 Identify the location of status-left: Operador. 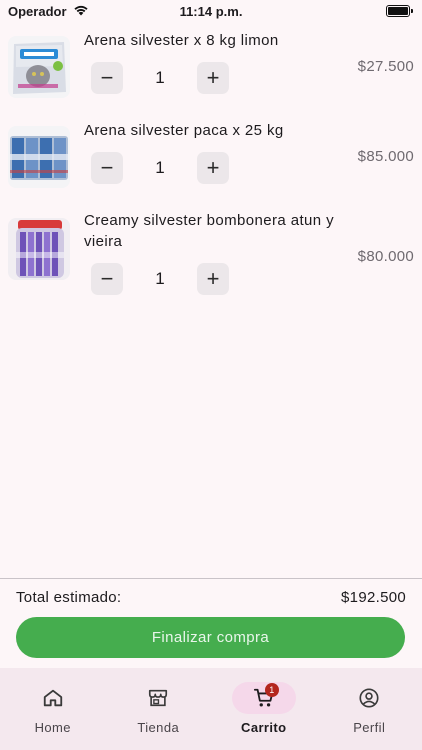
(48, 11).